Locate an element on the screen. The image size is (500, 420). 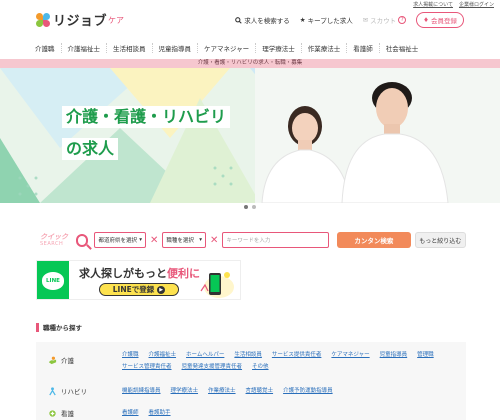
job-type-category: 介護 is located at coordinates (79, 360).